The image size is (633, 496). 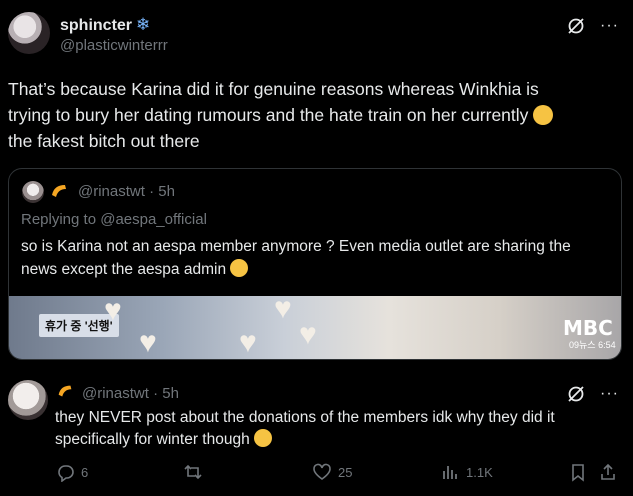 I want to click on quoted-media-image: 휴가 중 '선행' ♥ ♥ ♥ ♥ ♥ MBC 09뉴스 6:54, so click(x=315, y=325).